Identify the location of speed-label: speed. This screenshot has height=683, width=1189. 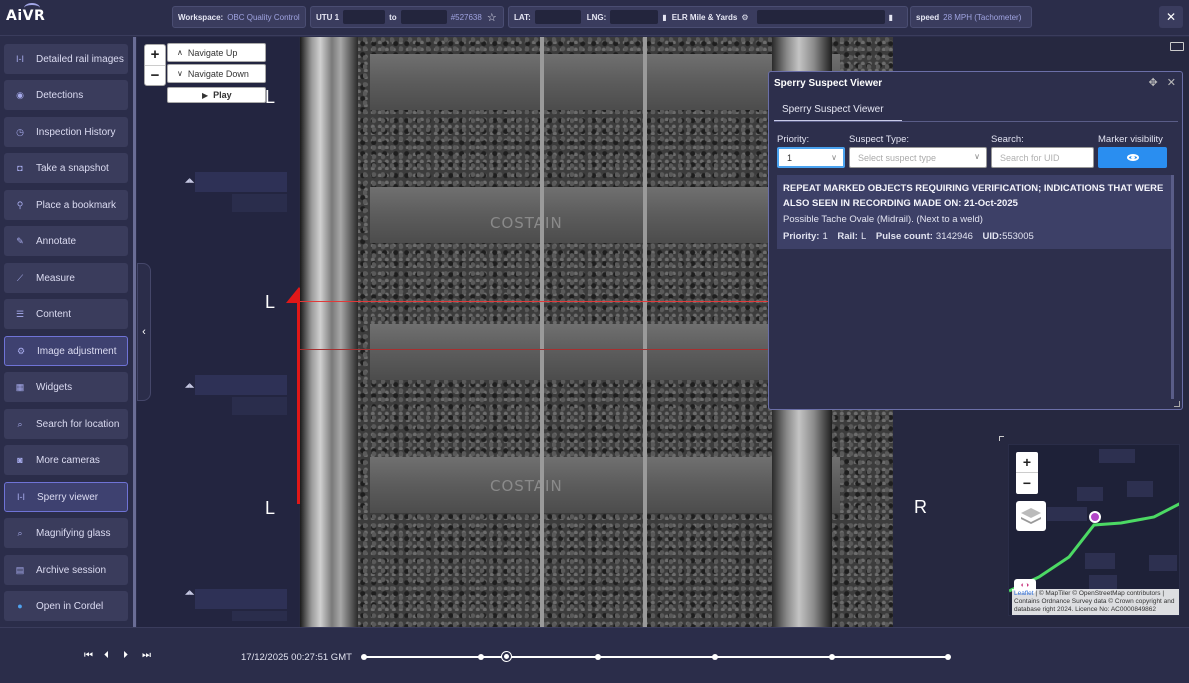
(928, 17).